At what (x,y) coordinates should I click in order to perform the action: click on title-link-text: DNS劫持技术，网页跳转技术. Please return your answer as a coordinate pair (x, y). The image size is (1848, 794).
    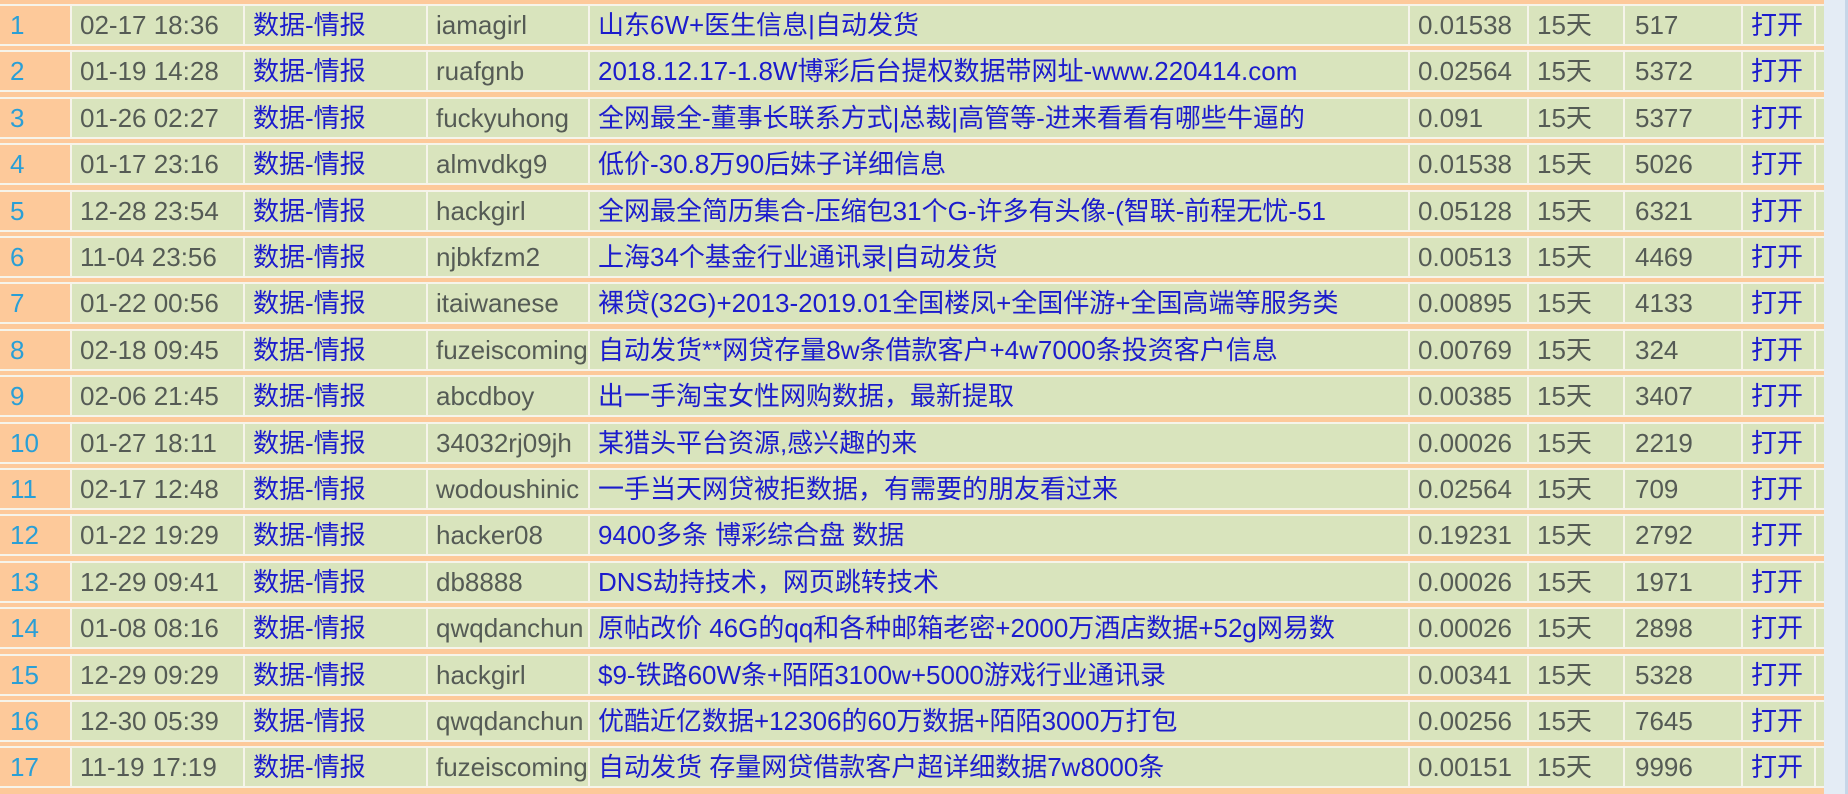
    Looking at the image, I should click on (768, 582).